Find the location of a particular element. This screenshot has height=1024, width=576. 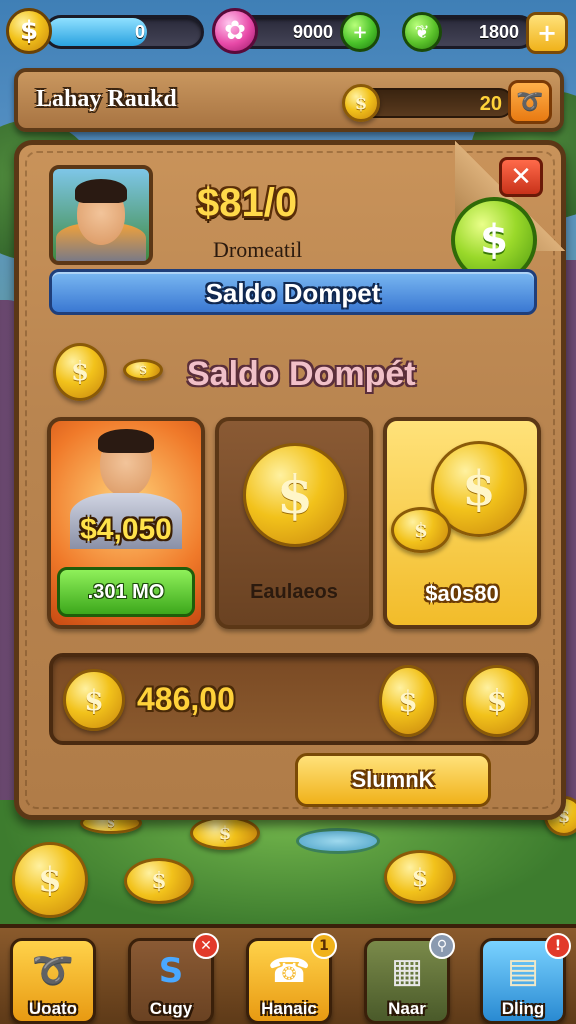

close-icon: ✕ is located at coordinates (521, 177).